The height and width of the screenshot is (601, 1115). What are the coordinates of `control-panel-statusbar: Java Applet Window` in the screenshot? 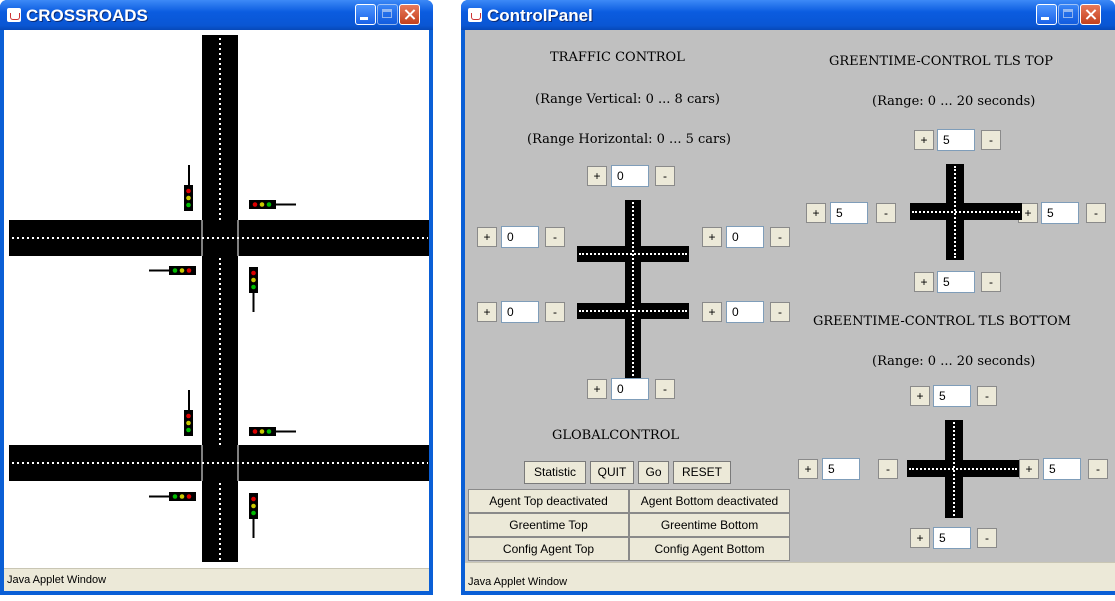 It's located at (790, 576).